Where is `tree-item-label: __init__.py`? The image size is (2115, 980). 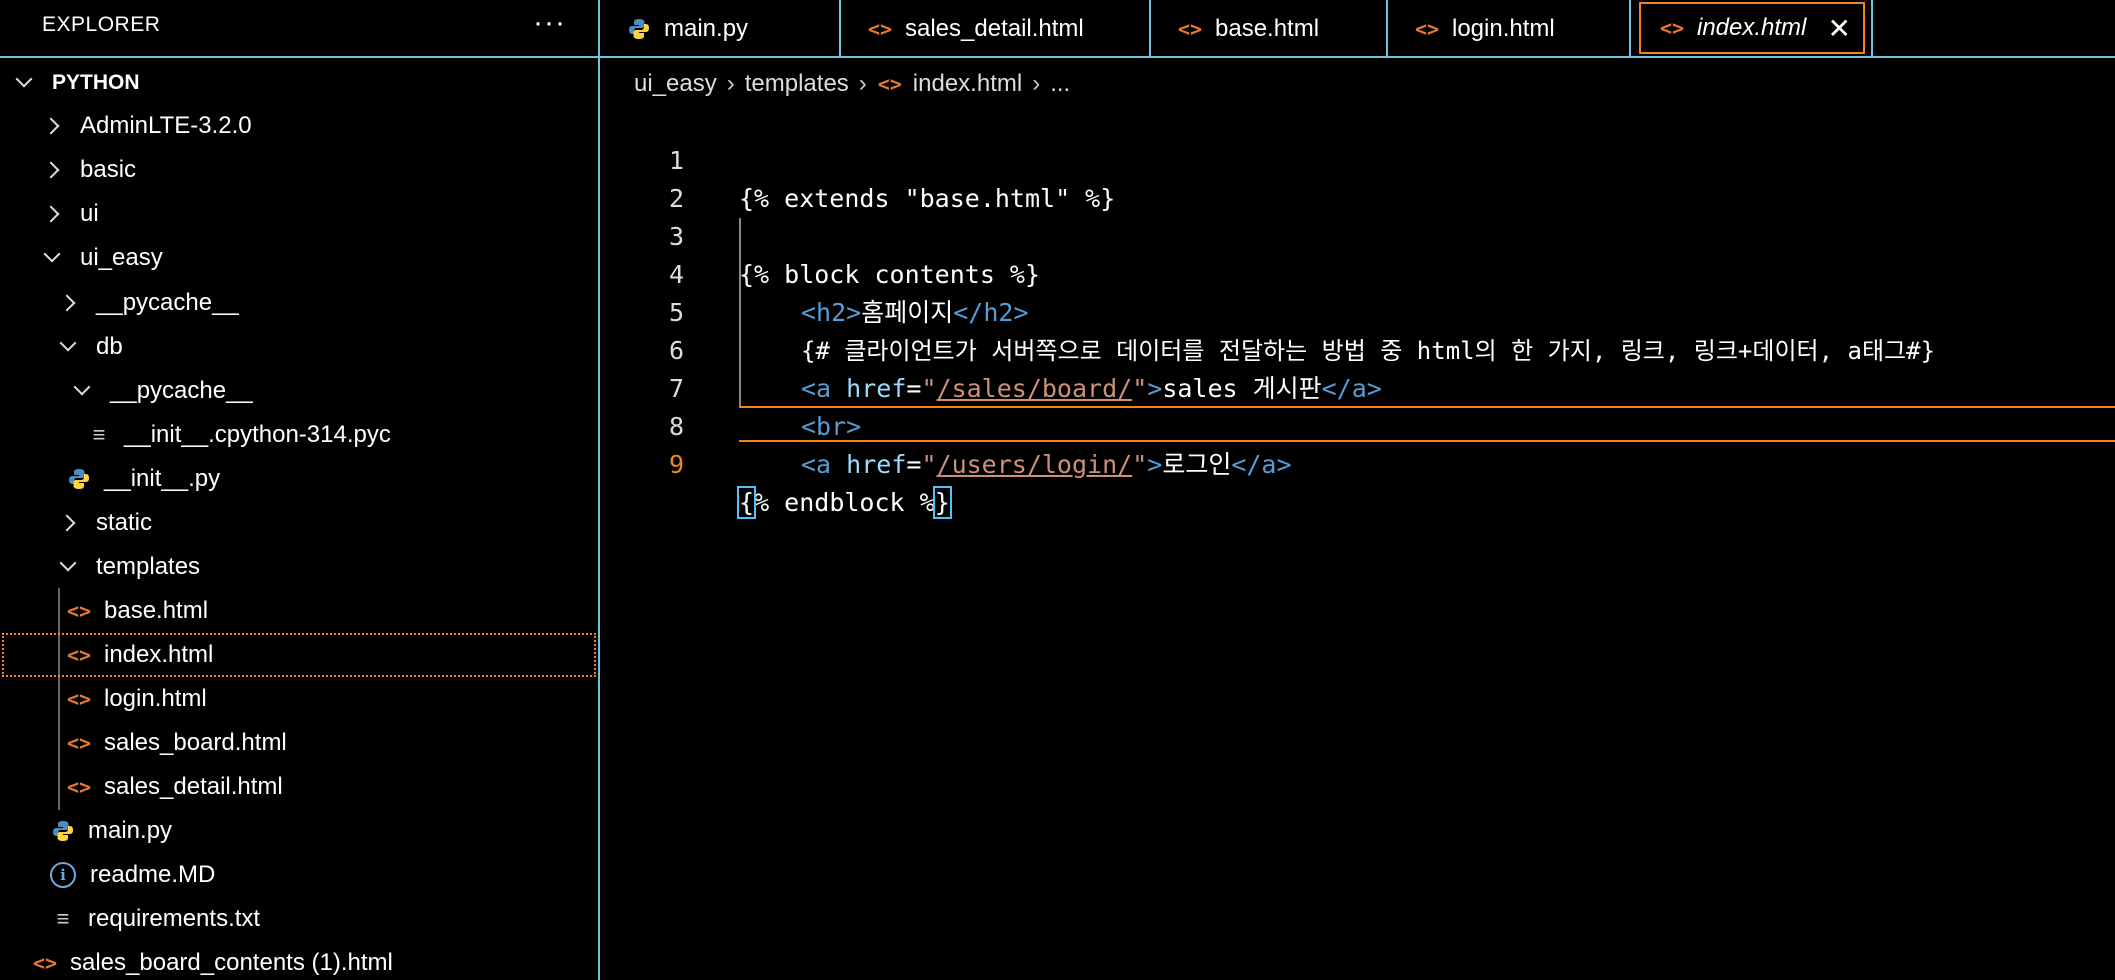
tree-item-label: __init__.py is located at coordinates (162, 478).